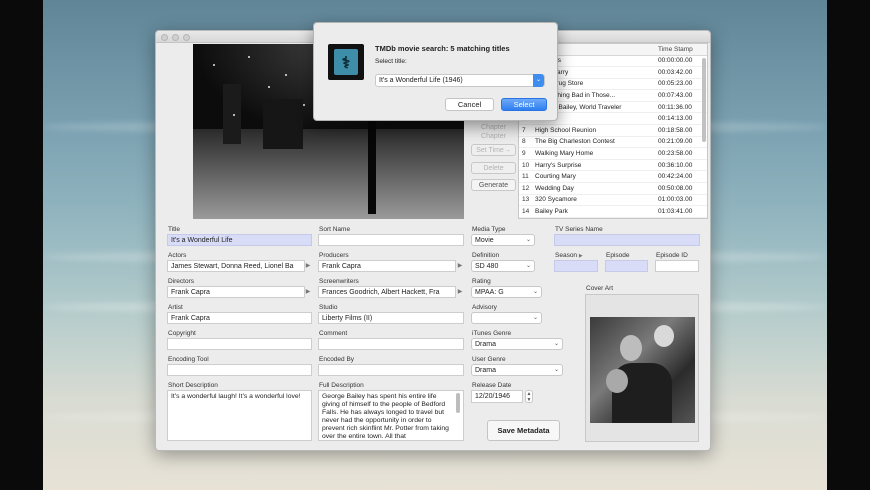 Image resolution: width=870 pixels, height=490 pixels. What do you see at coordinates (593, 200) in the screenshot?
I see `chapter-title: 320 Sycamore` at bounding box center [593, 200].